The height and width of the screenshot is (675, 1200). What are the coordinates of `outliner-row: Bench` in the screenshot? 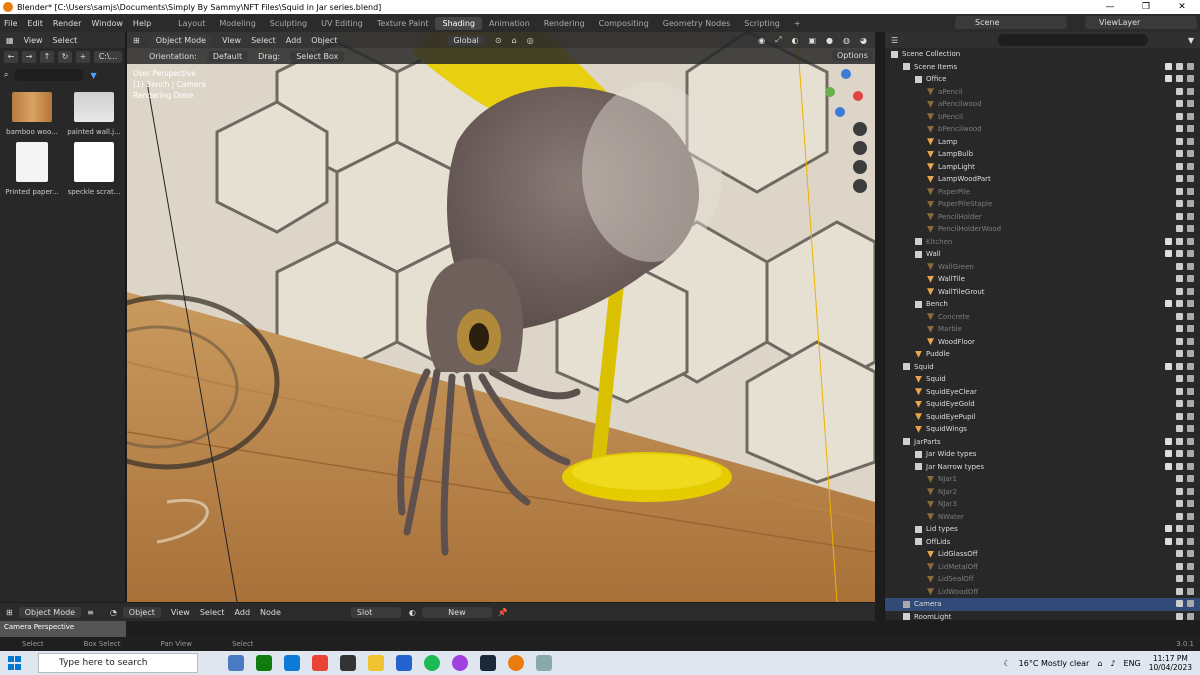 It's located at (1042, 304).